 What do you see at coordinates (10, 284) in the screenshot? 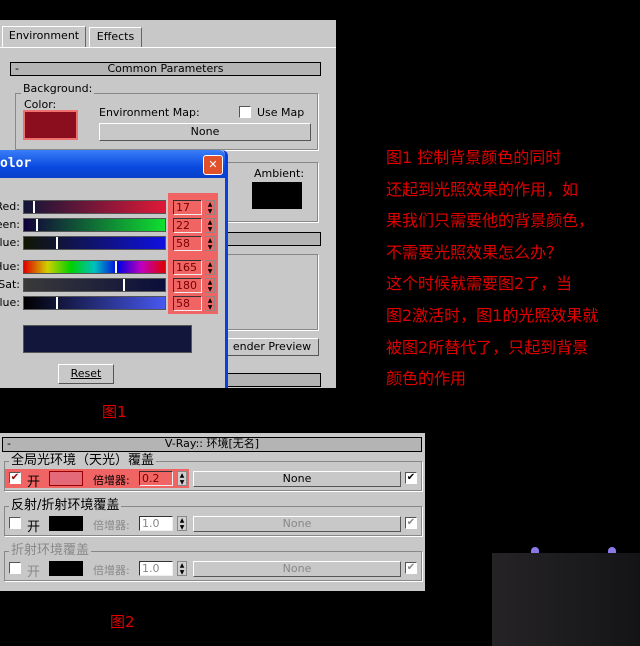
I see `color-row-label: Sat:` at bounding box center [10, 284].